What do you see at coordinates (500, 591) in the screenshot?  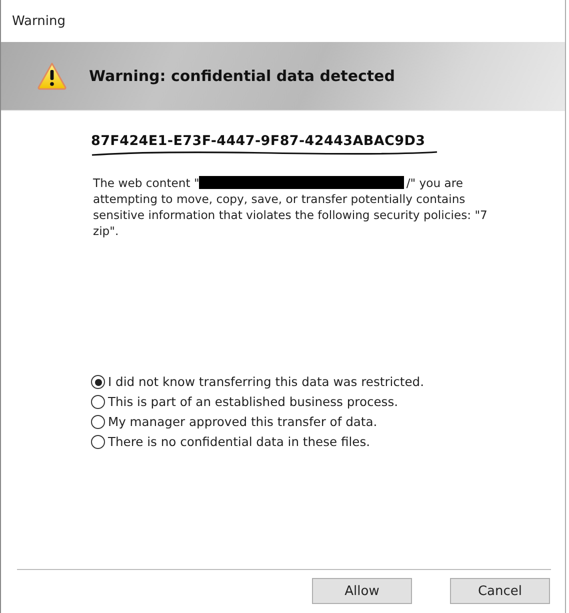 I see `cancel-button: Cancel` at bounding box center [500, 591].